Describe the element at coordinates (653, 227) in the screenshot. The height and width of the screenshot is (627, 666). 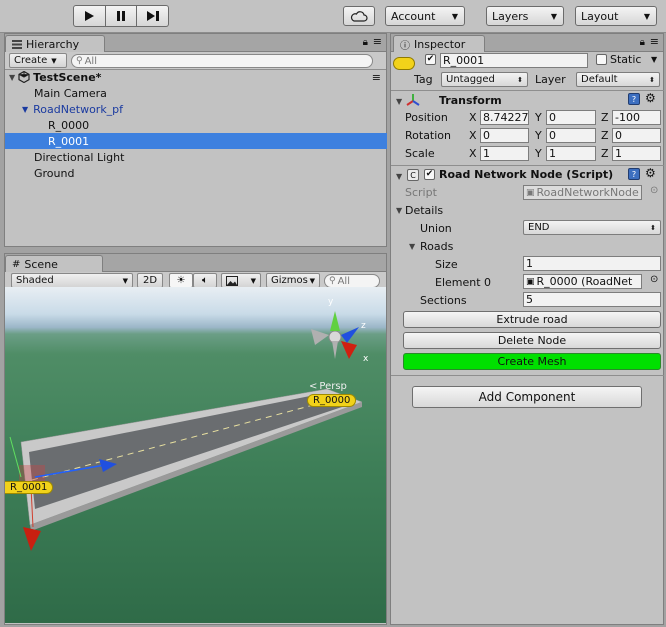
I see `updown-arrow-icon: ⬍` at that location.